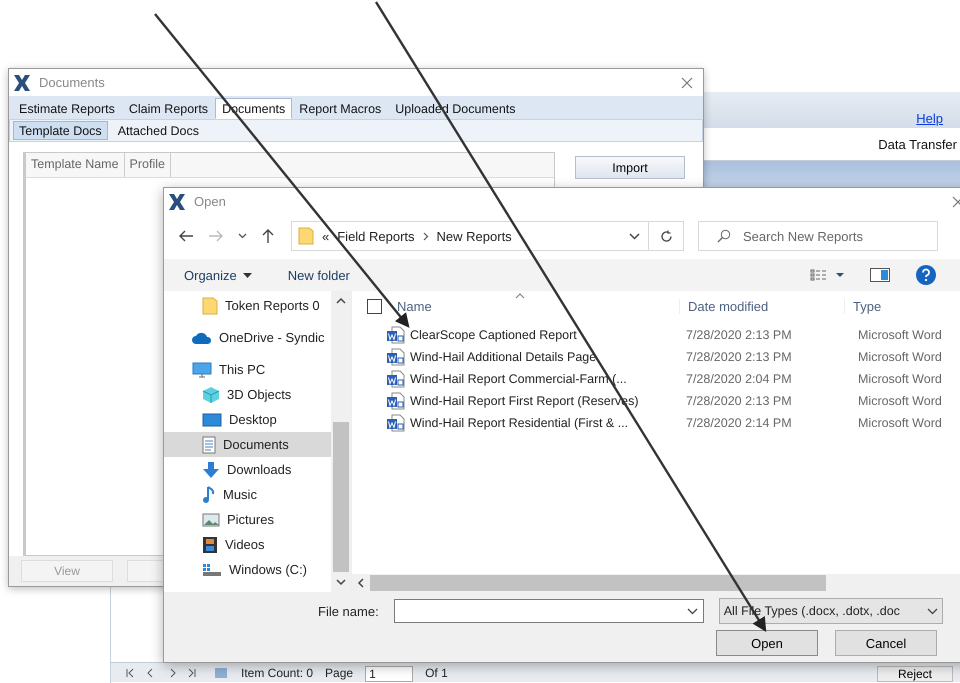 The width and height of the screenshot is (960, 683). I want to click on view-options-icon, so click(827, 275).